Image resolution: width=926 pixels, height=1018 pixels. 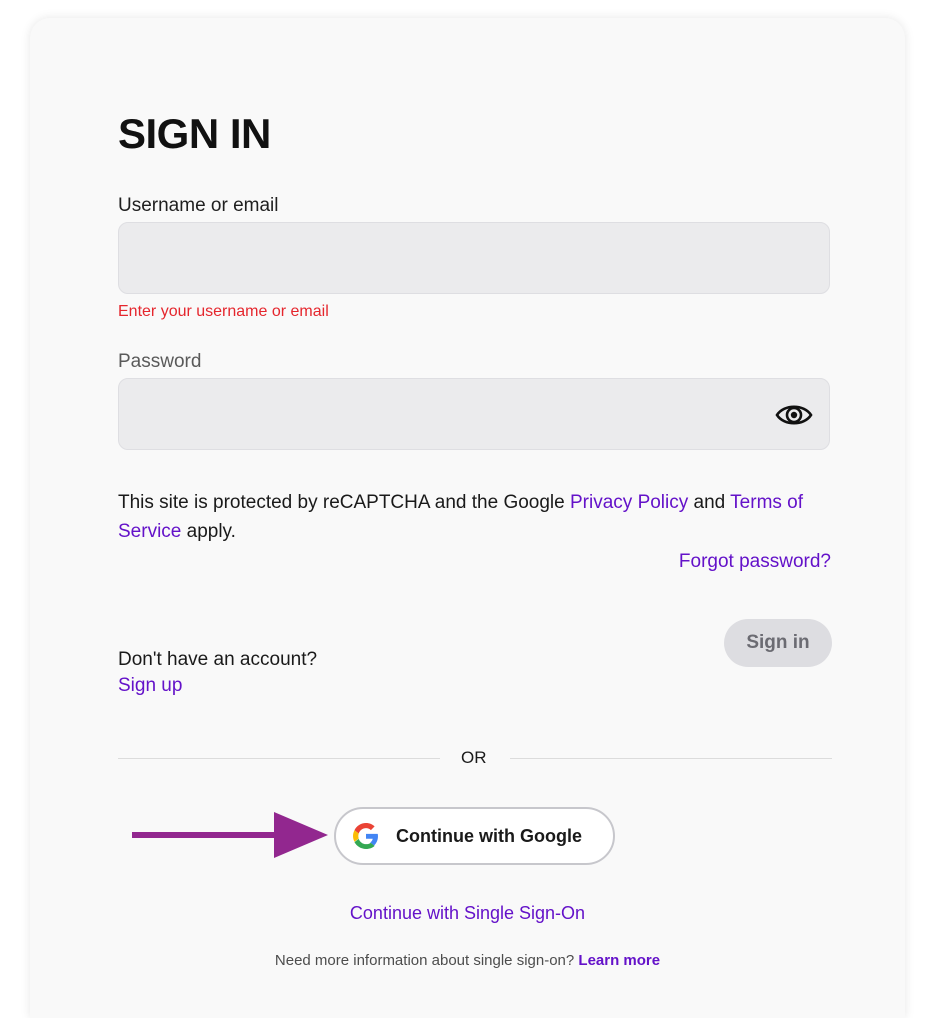 What do you see at coordinates (489, 835) in the screenshot?
I see `google-button-label: Continue with Google` at bounding box center [489, 835].